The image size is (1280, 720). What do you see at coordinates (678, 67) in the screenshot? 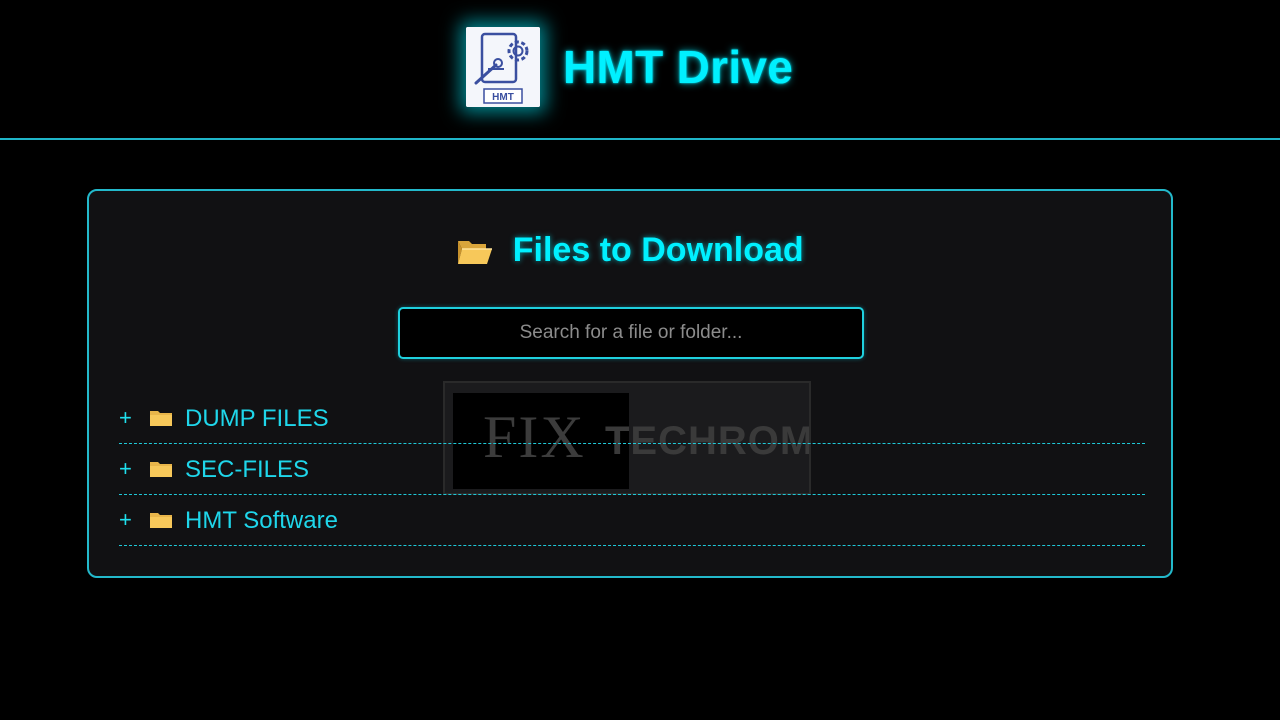
I see `site-title: HMT Drive` at bounding box center [678, 67].